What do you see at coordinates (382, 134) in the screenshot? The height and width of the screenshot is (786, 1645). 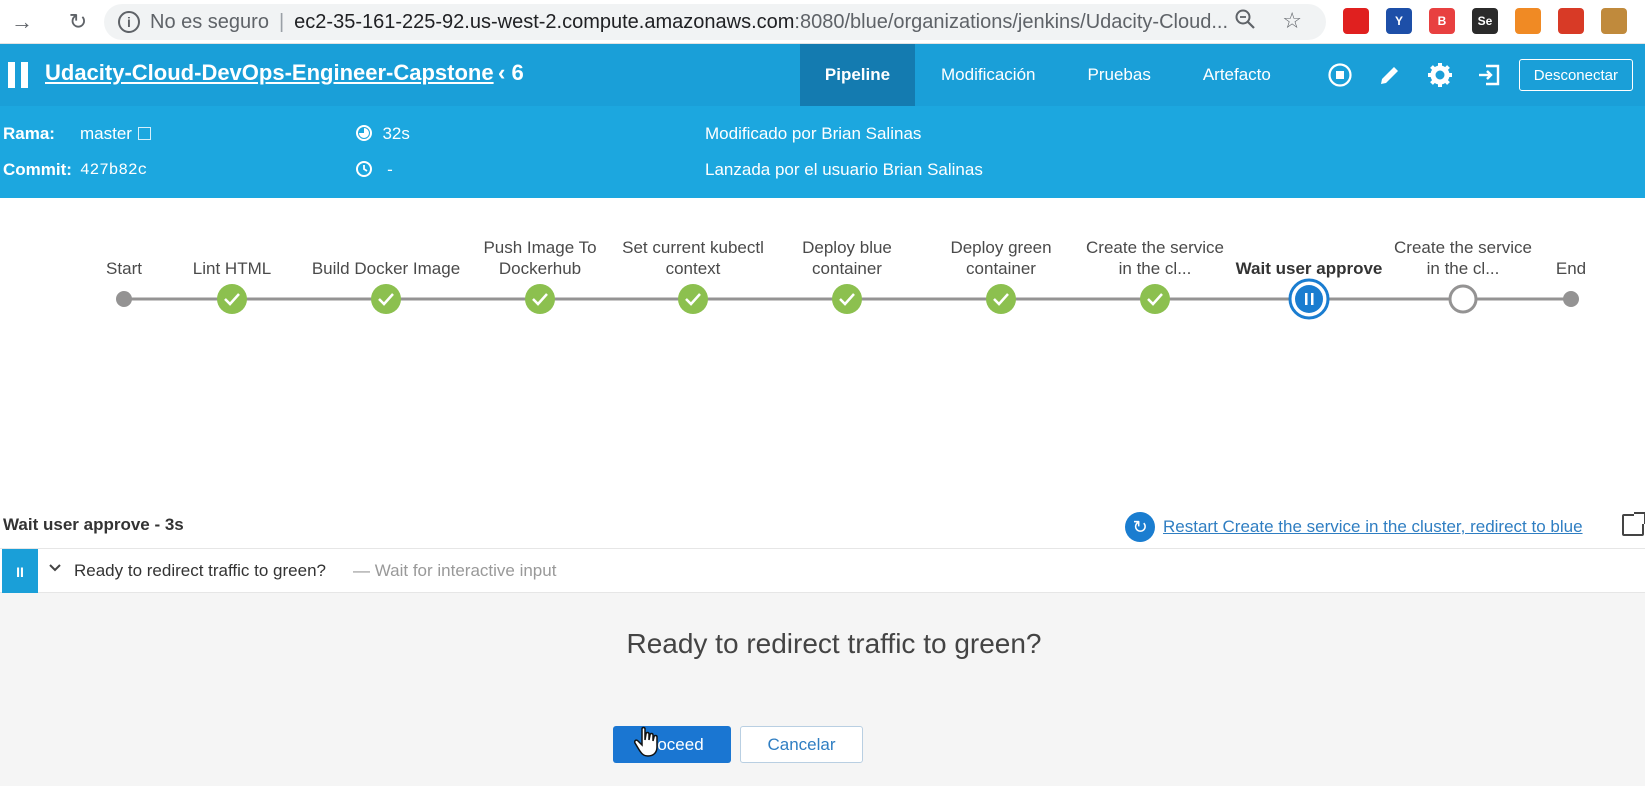 I see `duration: 32s` at bounding box center [382, 134].